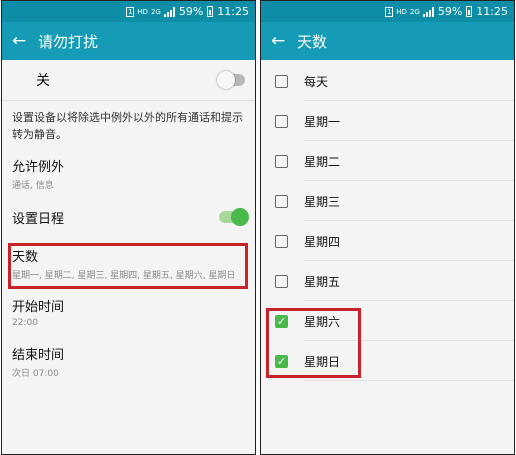 This screenshot has height=455, width=516. What do you see at coordinates (322, 281) in the screenshot?
I see `day-label: 星期五` at bounding box center [322, 281].